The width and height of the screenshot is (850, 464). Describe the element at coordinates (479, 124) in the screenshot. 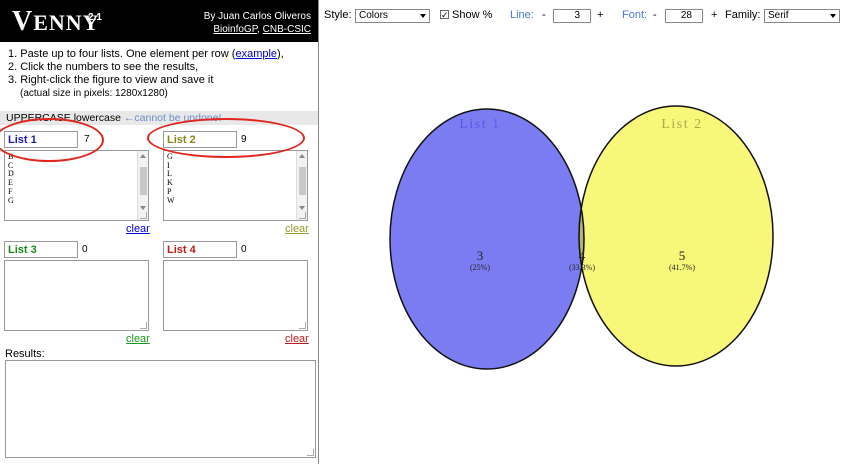

I see `list1-title: List 1` at that location.